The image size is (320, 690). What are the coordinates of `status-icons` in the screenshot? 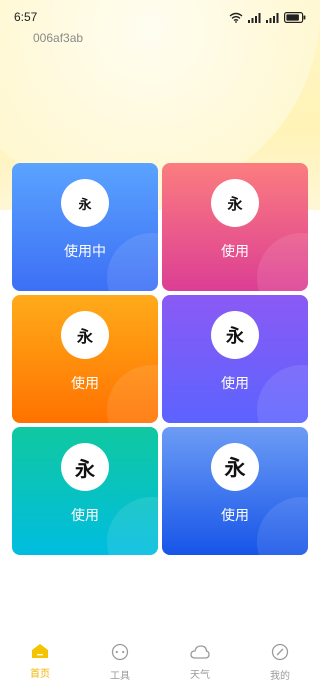 It's located at (267, 17).